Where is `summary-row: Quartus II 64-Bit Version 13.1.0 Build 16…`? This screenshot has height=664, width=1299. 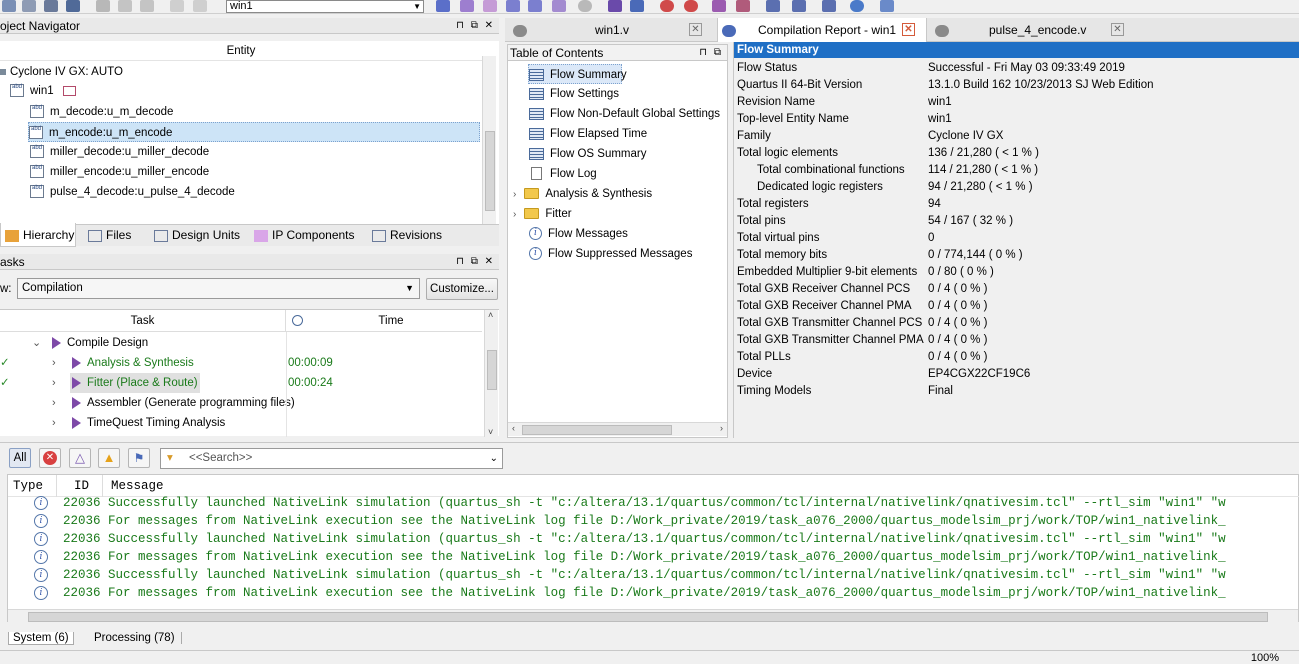
summary-row: Quartus II 64-Bit Version 13.1.0 Build 16… is located at coordinates (1016, 85).